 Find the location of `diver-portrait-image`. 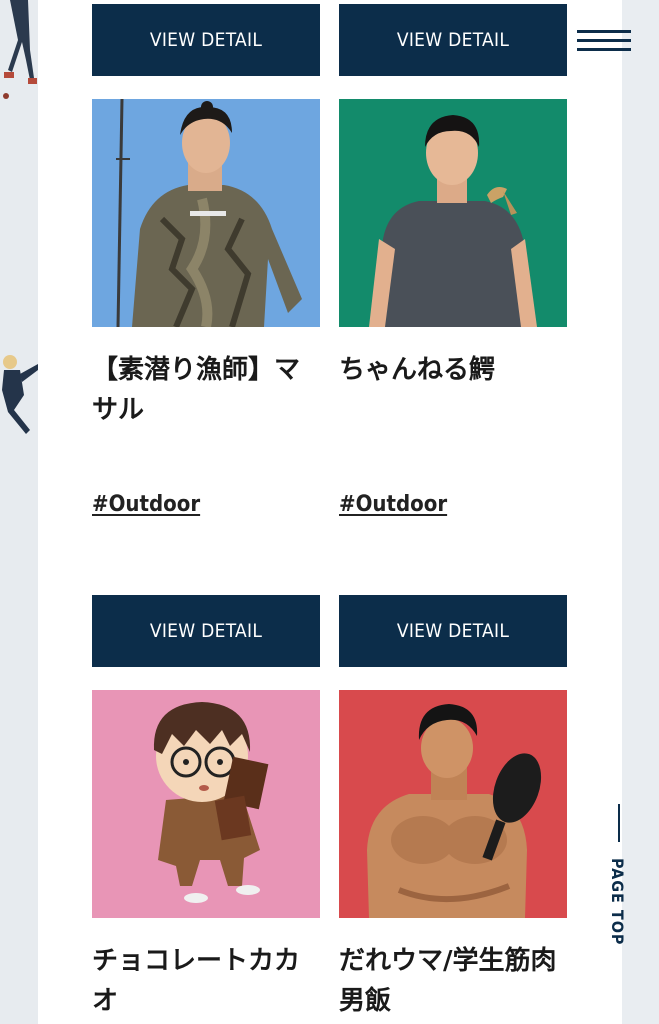

diver-portrait-image is located at coordinates (206, 213).